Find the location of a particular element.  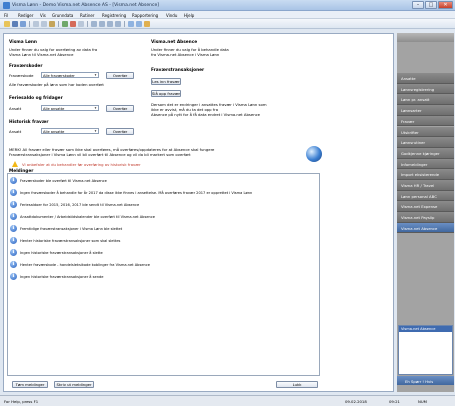

menu-registration: Registrering is located at coordinates (114, 15).